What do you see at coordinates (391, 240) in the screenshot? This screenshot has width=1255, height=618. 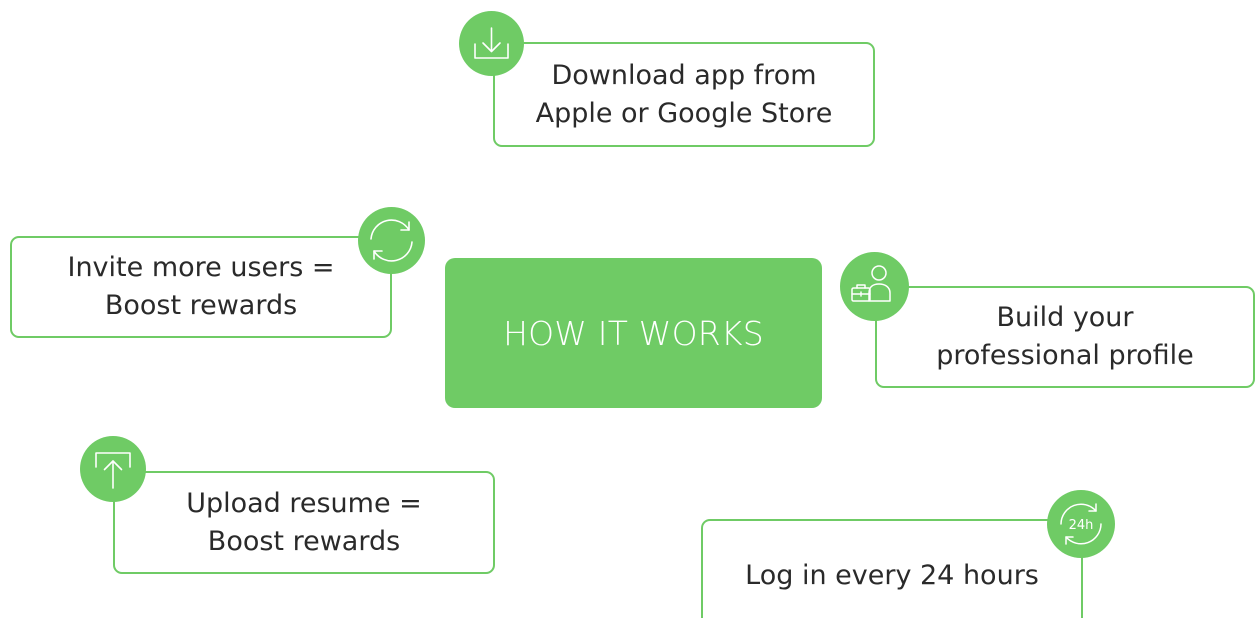 I see `refresh-icon` at bounding box center [391, 240].